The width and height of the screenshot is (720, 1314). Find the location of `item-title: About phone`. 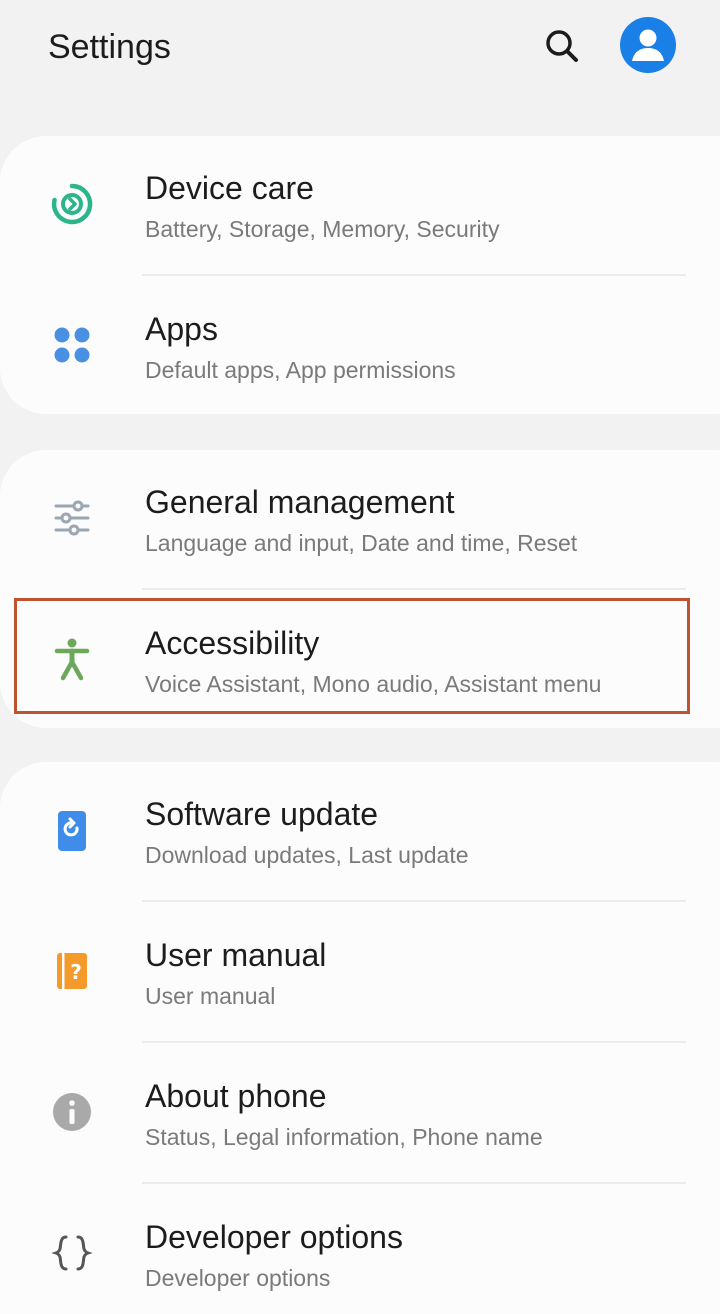

item-title: About phone is located at coordinates (236, 1096).